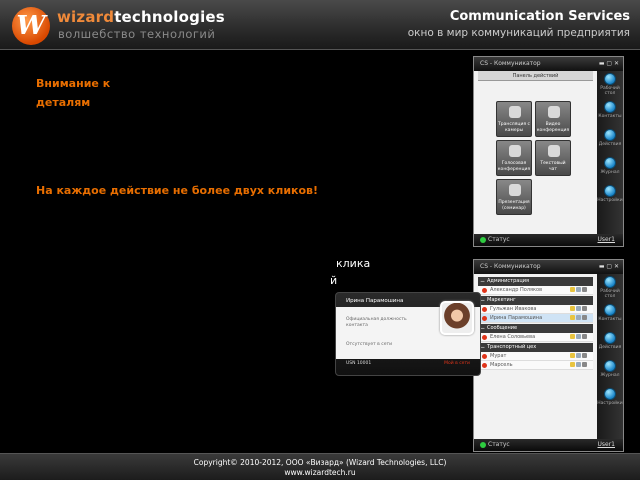  Describe the element at coordinates (514, 205) in the screenshot. I see `tile-label: Презентация (семинар)` at that location.